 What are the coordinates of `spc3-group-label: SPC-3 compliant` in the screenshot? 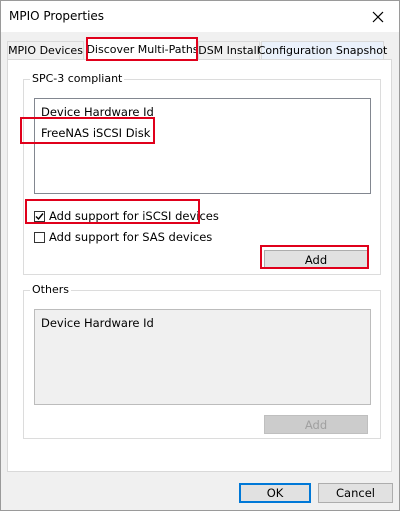 It's located at (77, 78).